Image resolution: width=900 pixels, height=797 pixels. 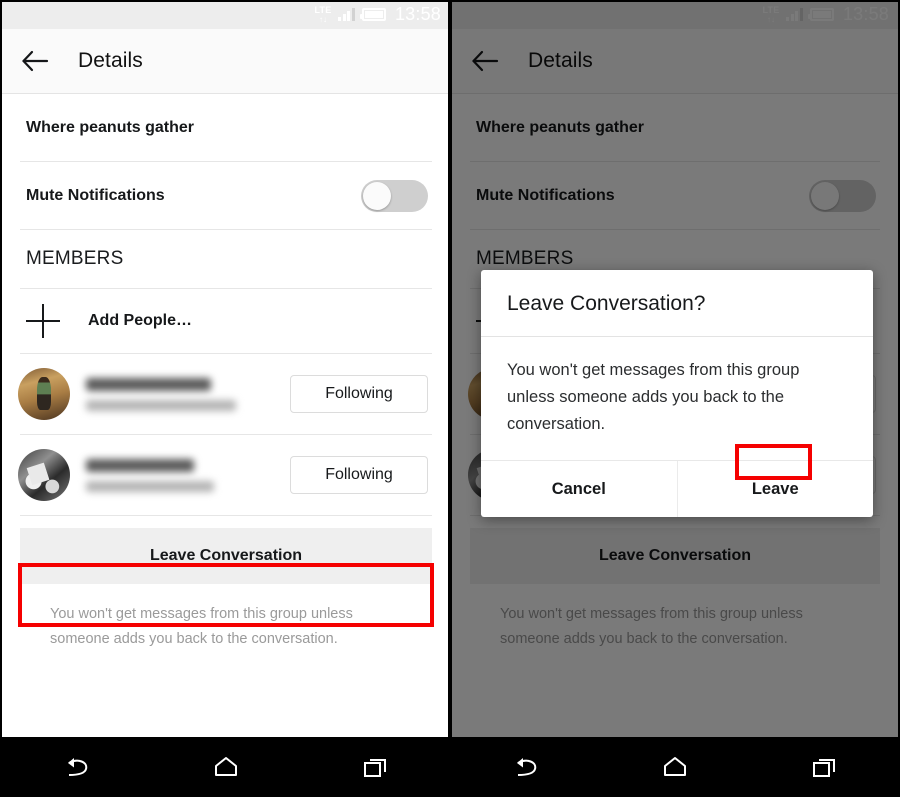 What do you see at coordinates (775, 489) in the screenshot?
I see `dialog-leave-button: Leave` at bounding box center [775, 489].